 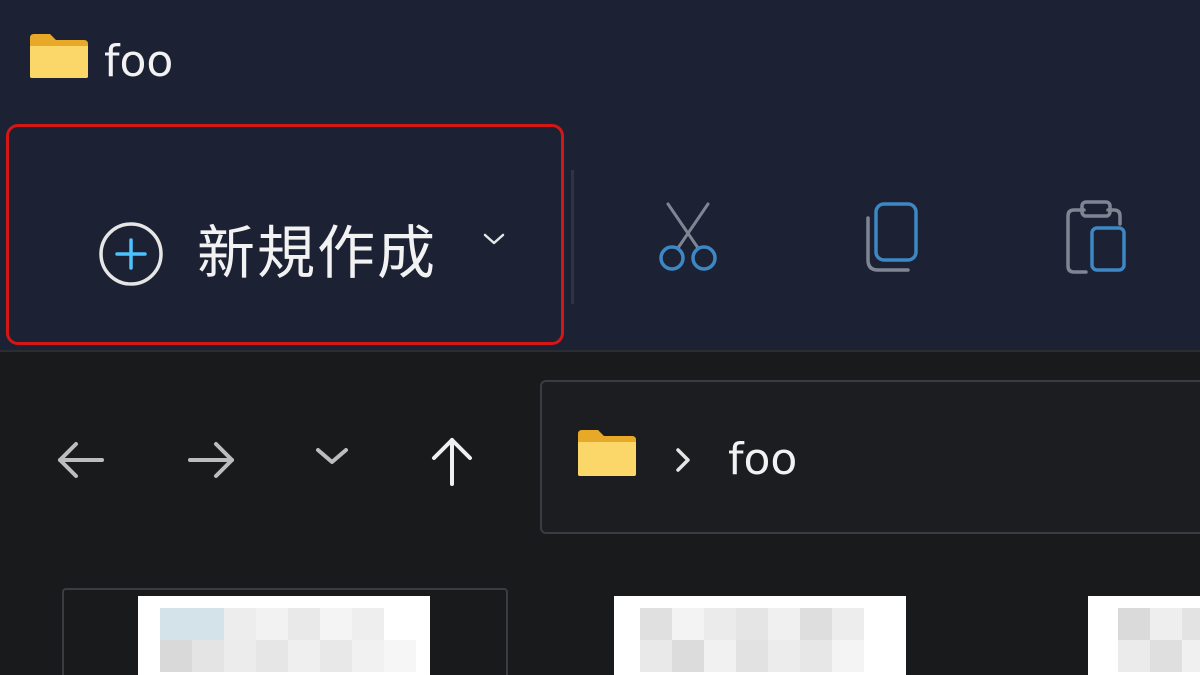 I want to click on plus-circle-icon, so click(x=131, y=254).